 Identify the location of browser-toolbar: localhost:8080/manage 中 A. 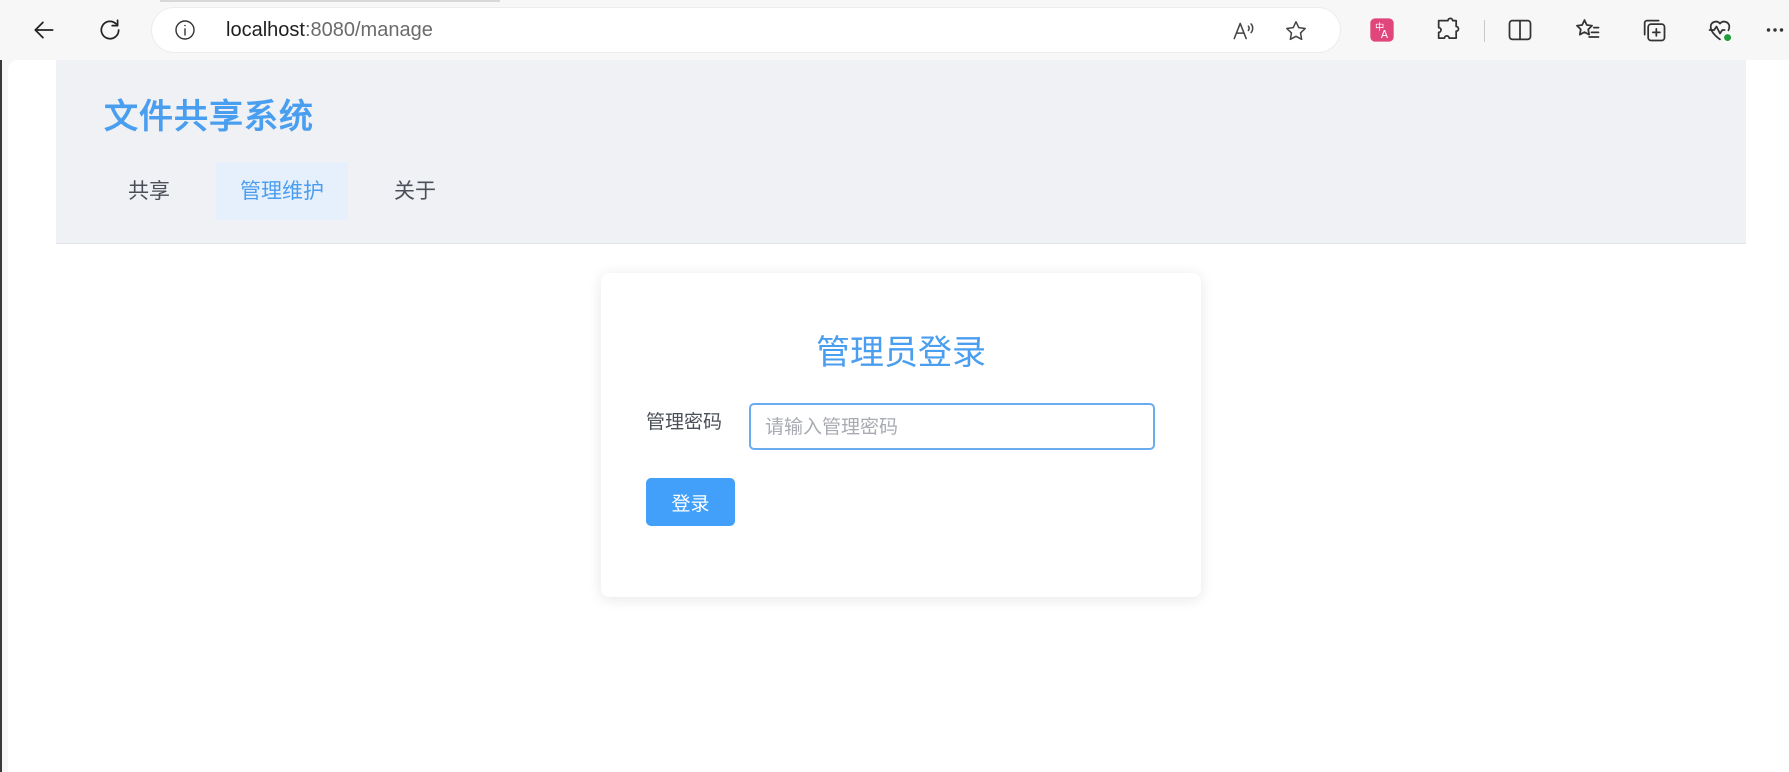
(894, 30).